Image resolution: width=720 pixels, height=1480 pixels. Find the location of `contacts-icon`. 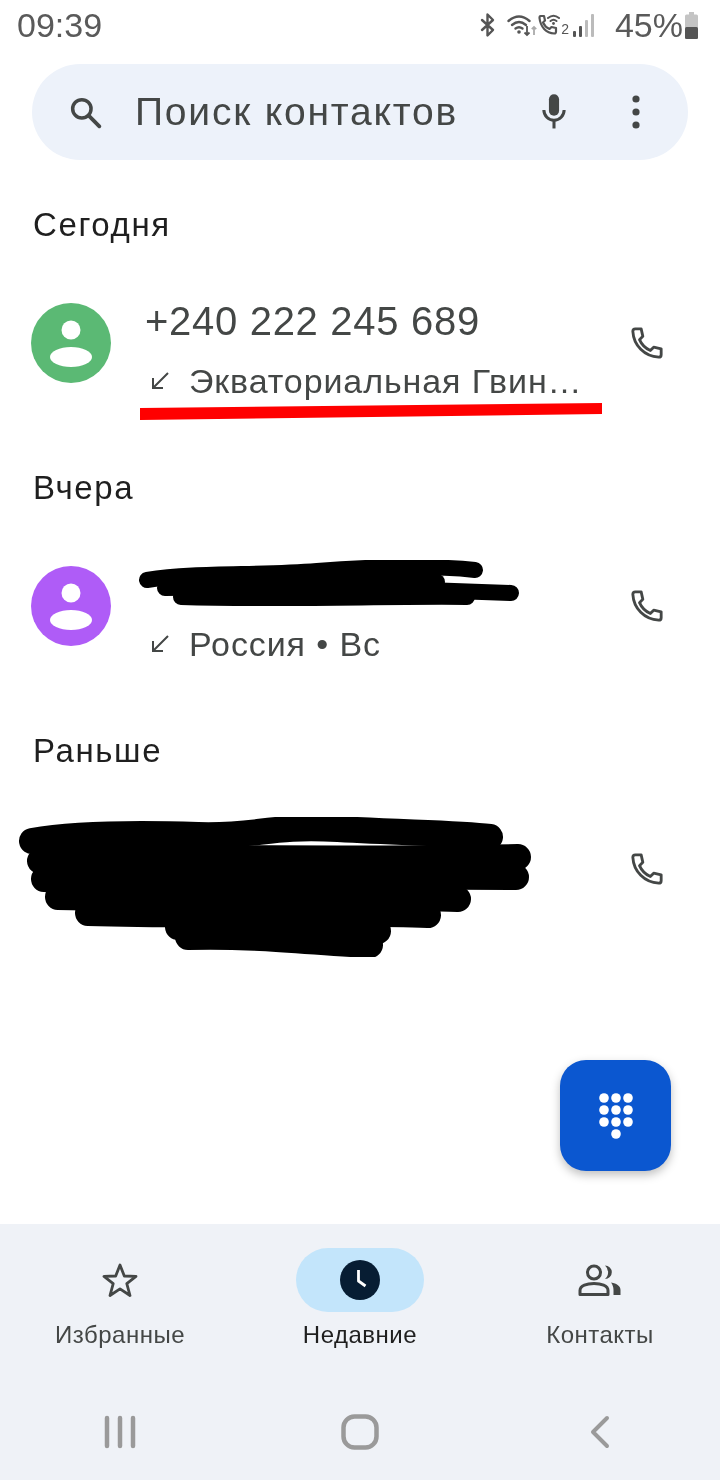

contacts-icon is located at coordinates (600, 1280).